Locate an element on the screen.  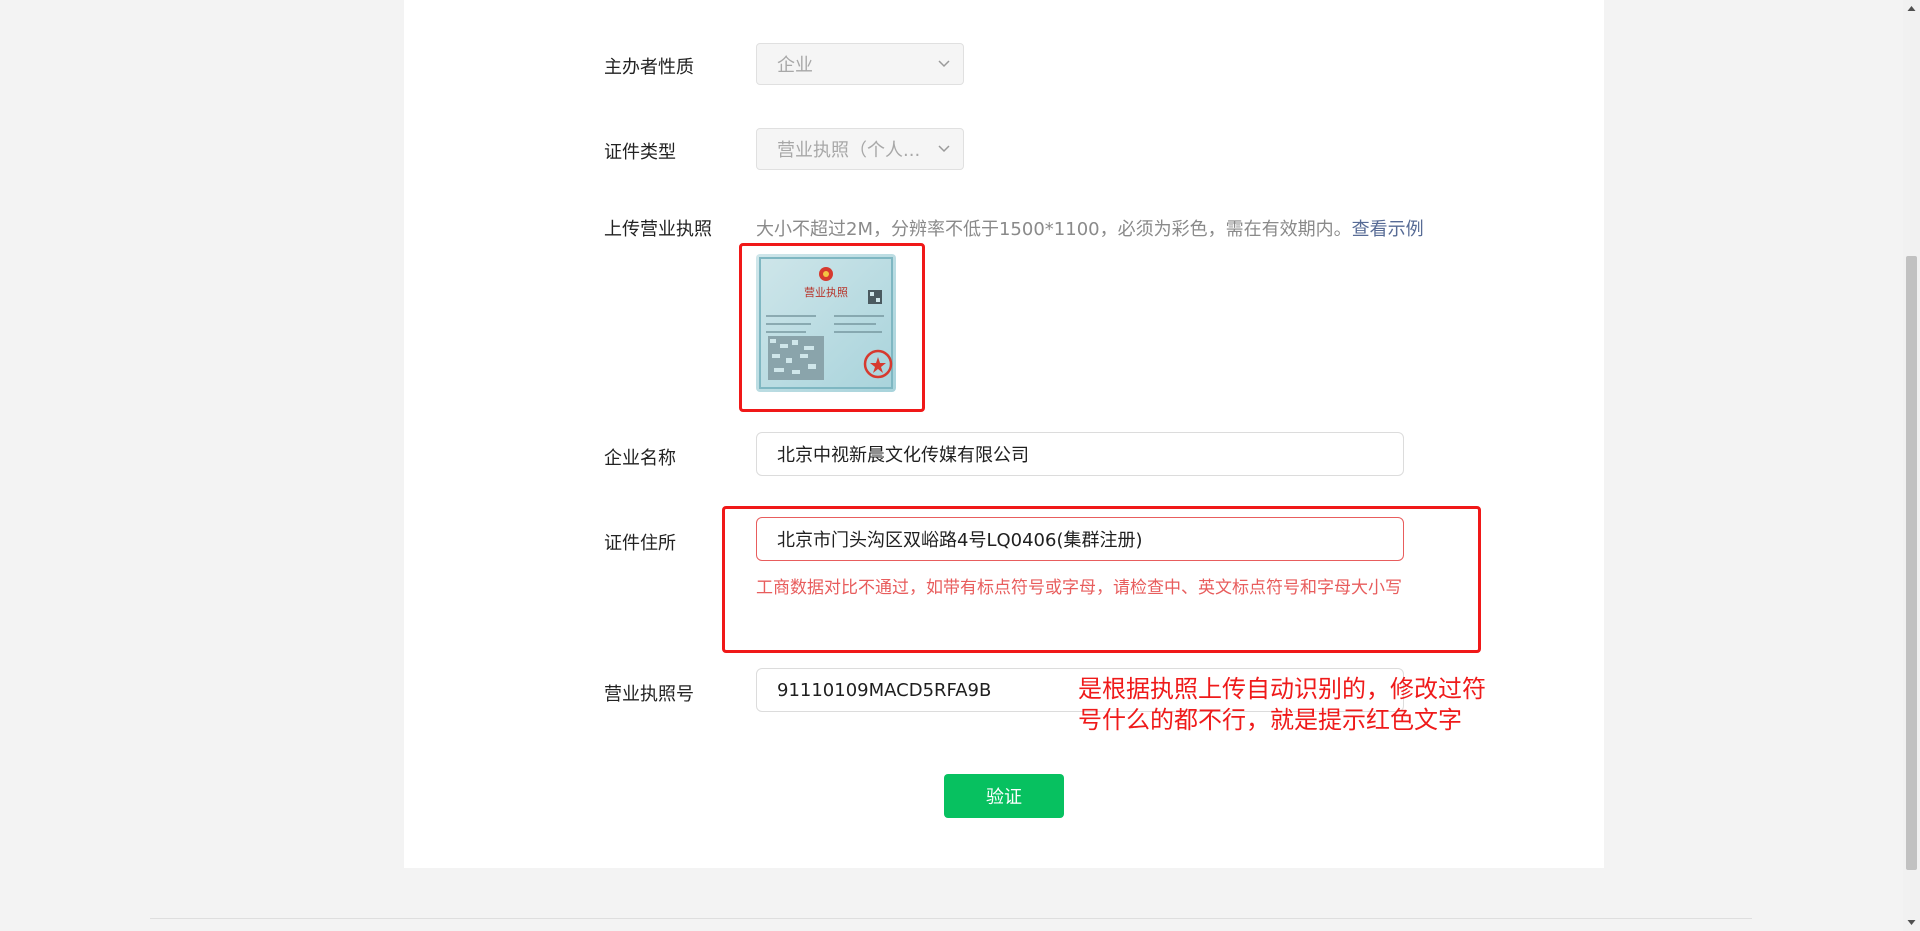
license-no-label: 营业执照号 is located at coordinates (649, 694).